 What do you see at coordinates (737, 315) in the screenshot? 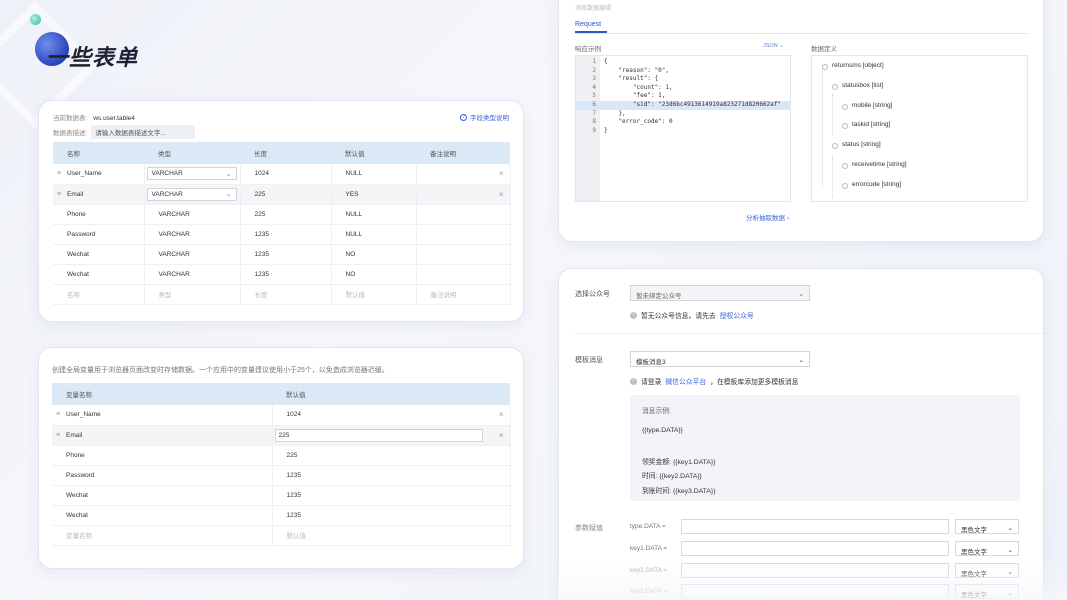
I see `authorize-account-link: 授权公众号` at bounding box center [737, 315].